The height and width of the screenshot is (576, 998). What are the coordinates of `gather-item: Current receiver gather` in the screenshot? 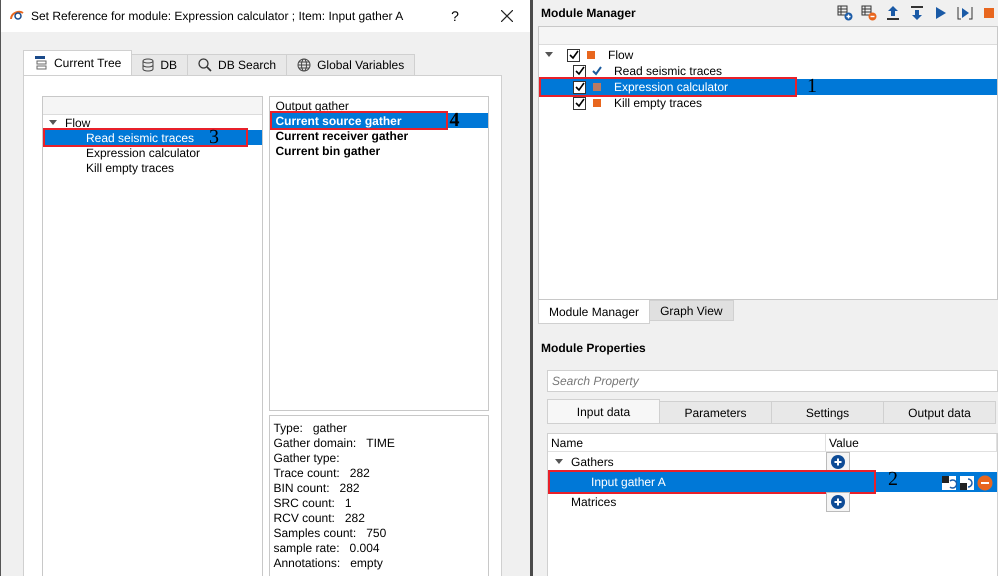 It's located at (379, 135).